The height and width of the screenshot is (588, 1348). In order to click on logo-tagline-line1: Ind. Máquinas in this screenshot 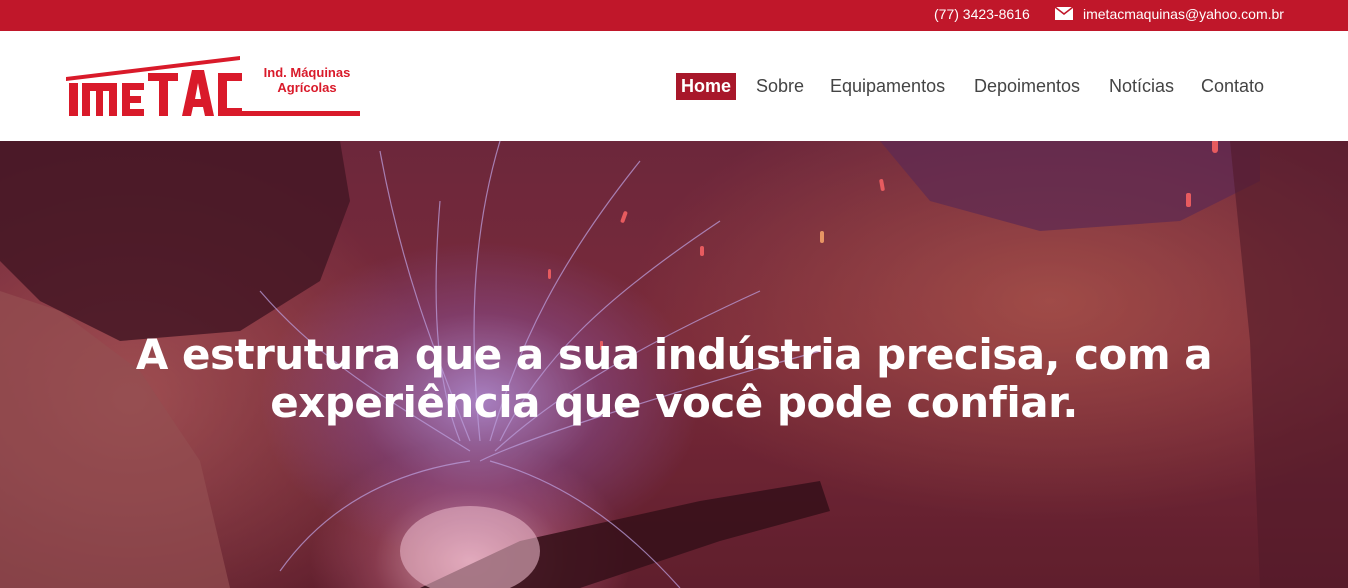, I will do `click(307, 72)`.